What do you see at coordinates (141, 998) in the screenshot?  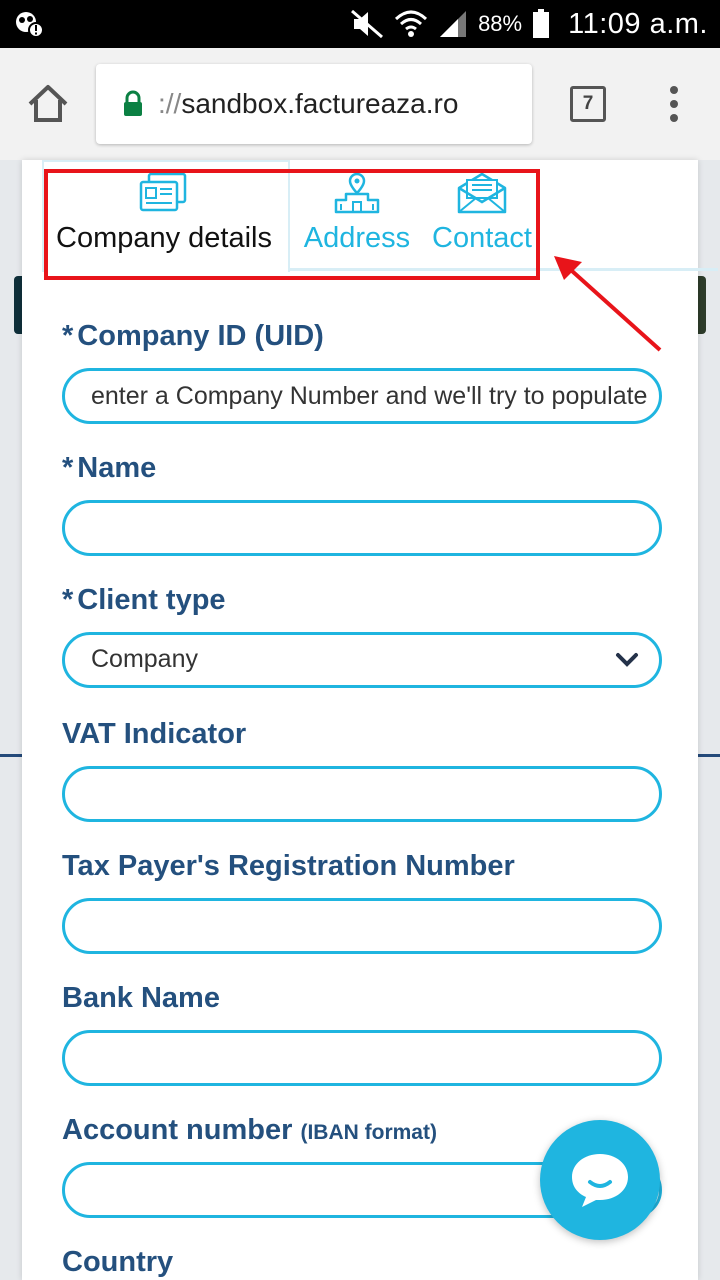 I see `bank-name-label: Bank Name` at bounding box center [141, 998].